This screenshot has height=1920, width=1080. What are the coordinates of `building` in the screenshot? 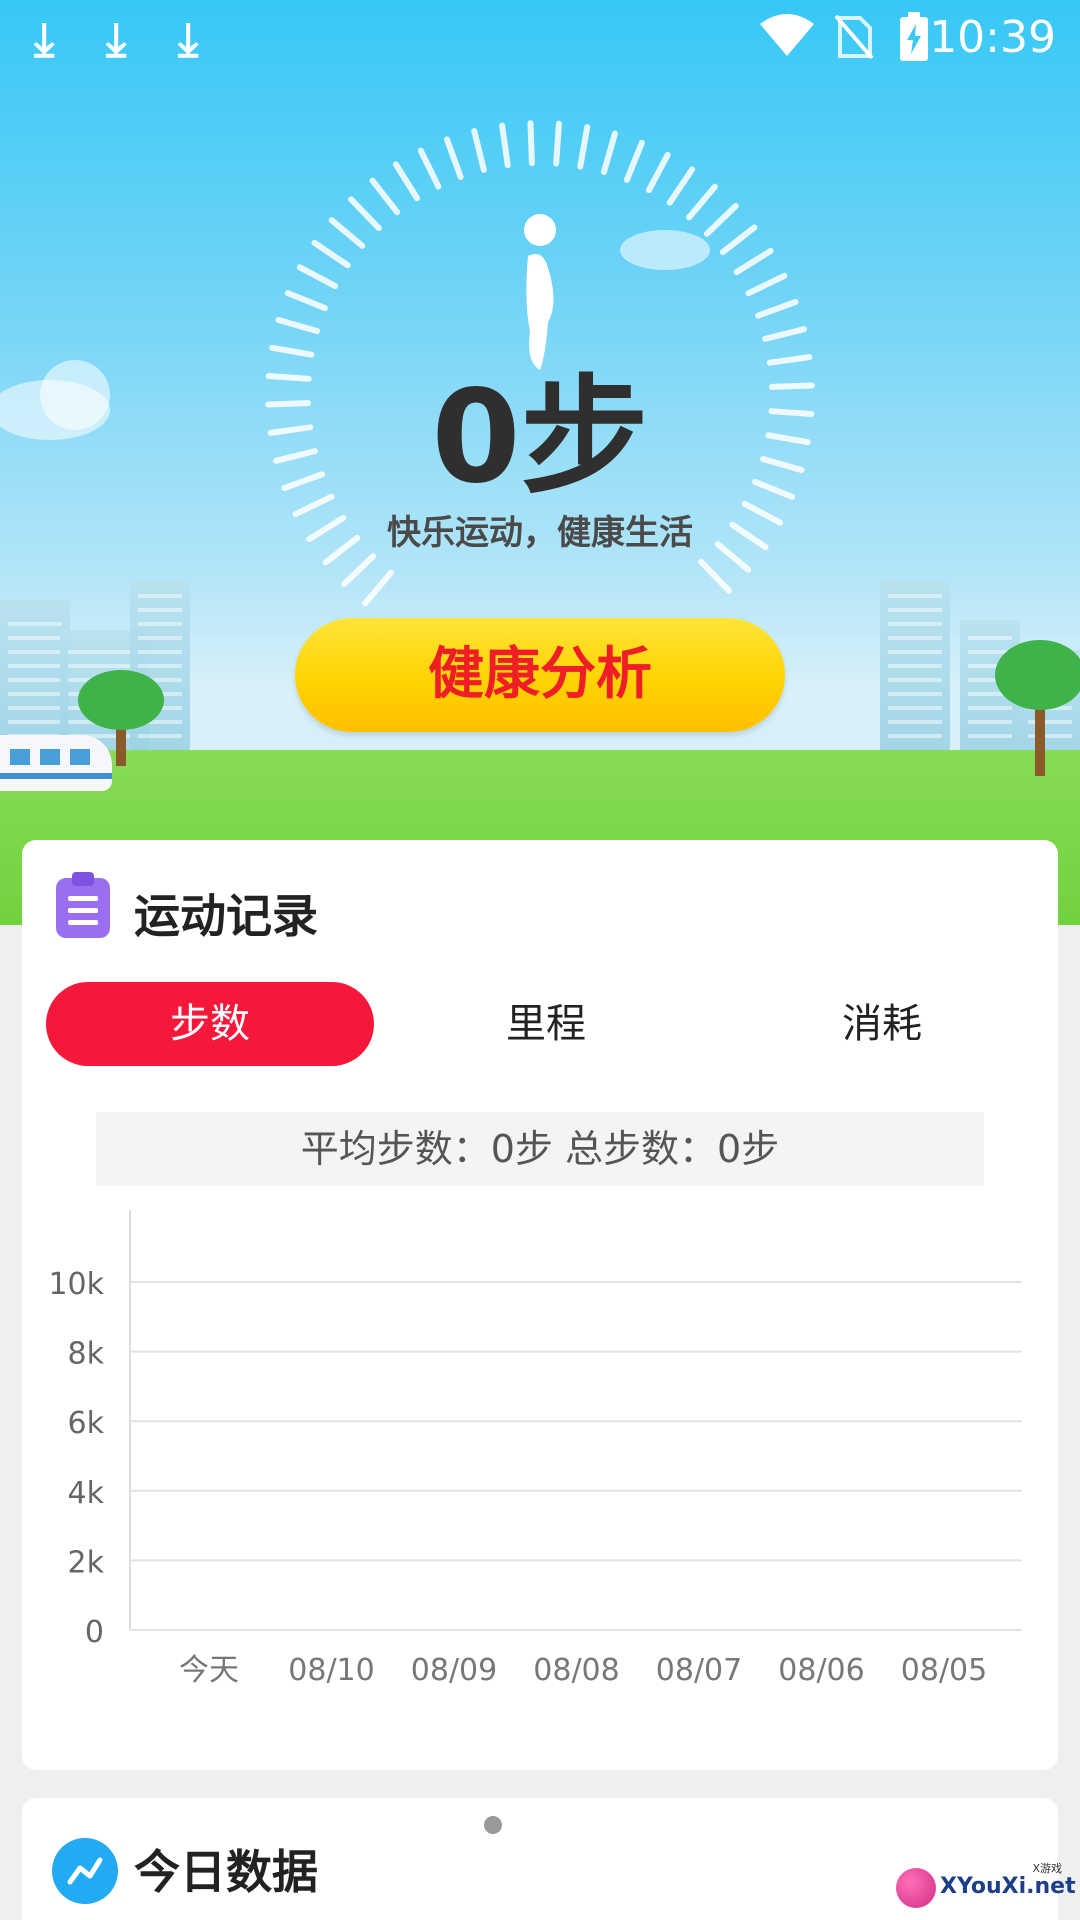 It's located at (915, 665).